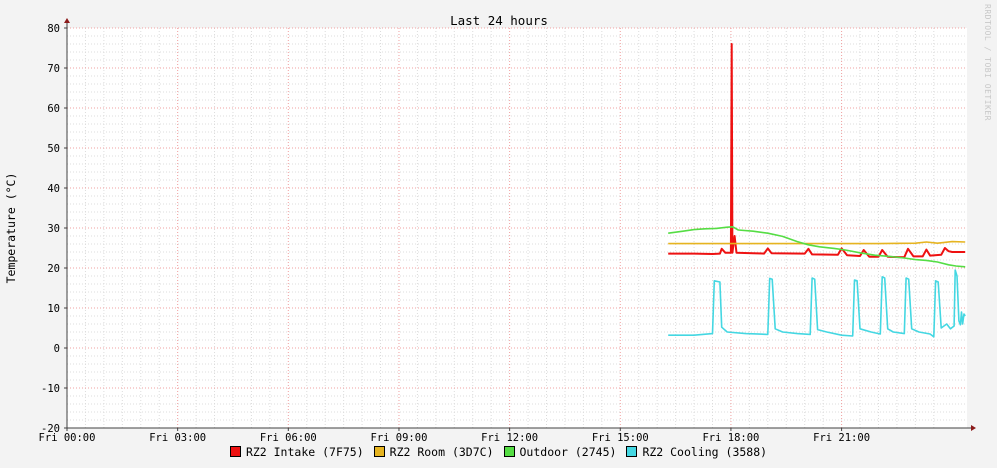 Image resolution: width=997 pixels, height=468 pixels. I want to click on y-tick-label: 50, so click(53, 149).